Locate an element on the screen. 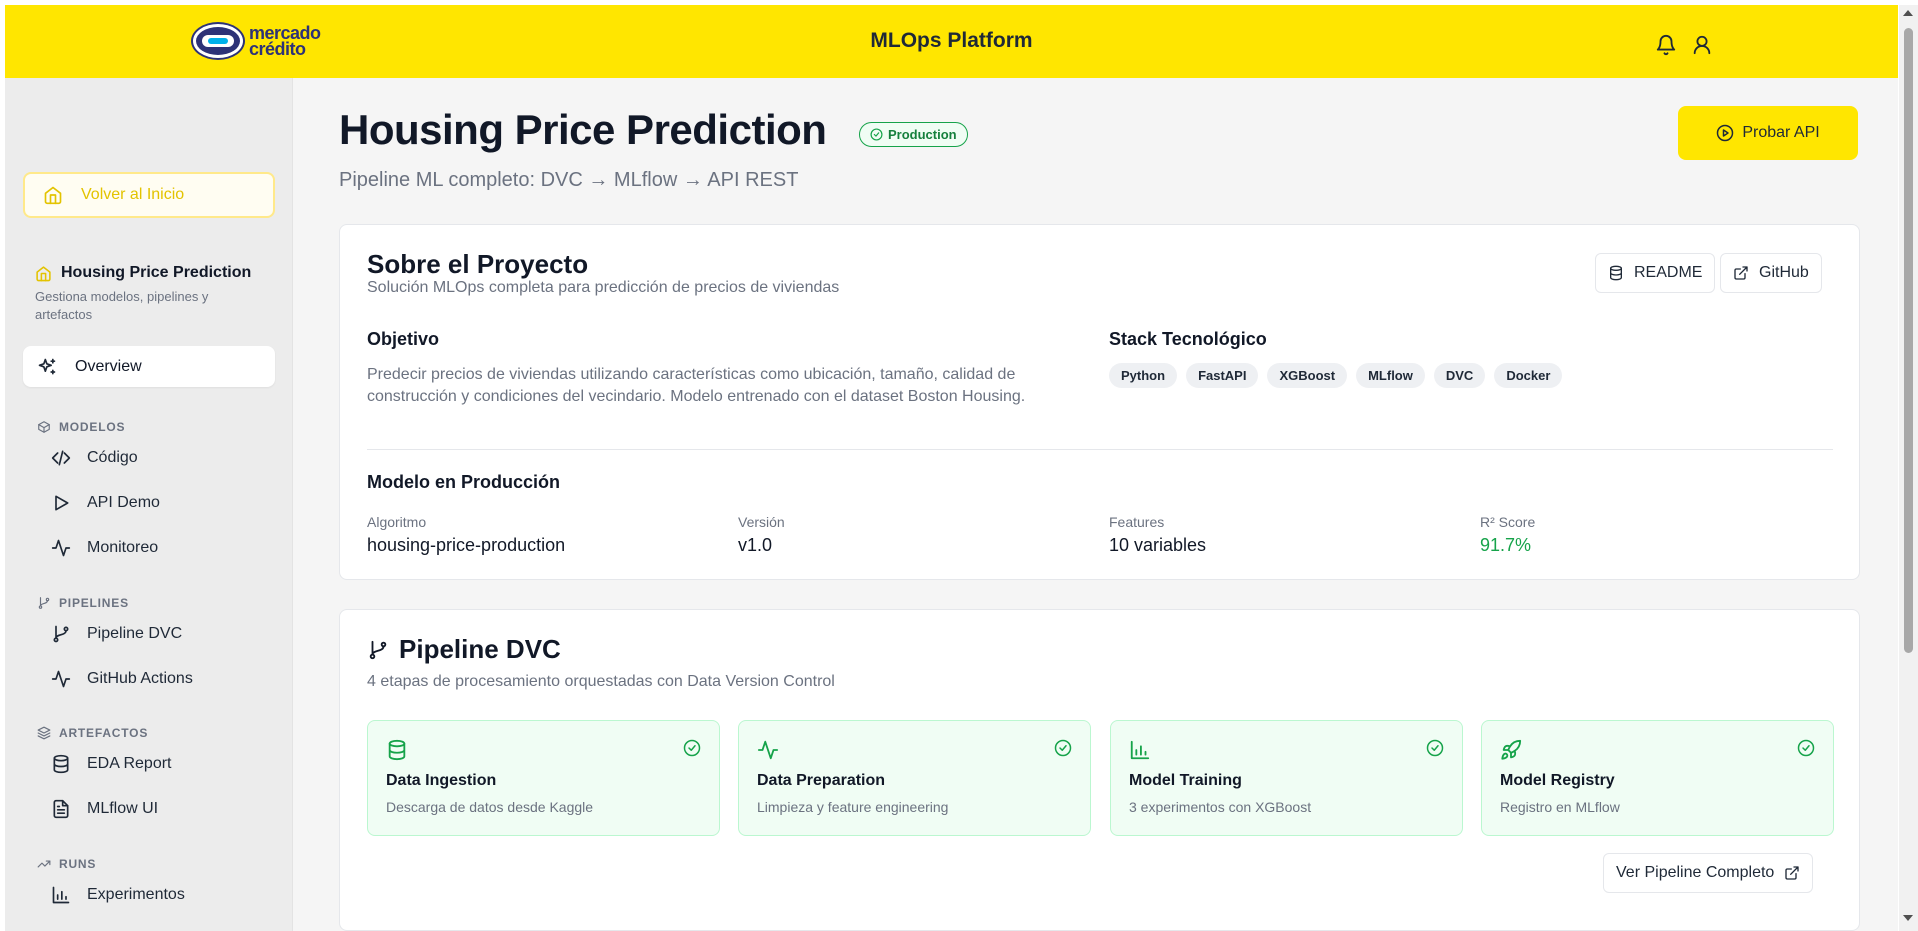 This screenshot has height=931, width=1918. model-title: Modelo en Producción is located at coordinates (464, 482).